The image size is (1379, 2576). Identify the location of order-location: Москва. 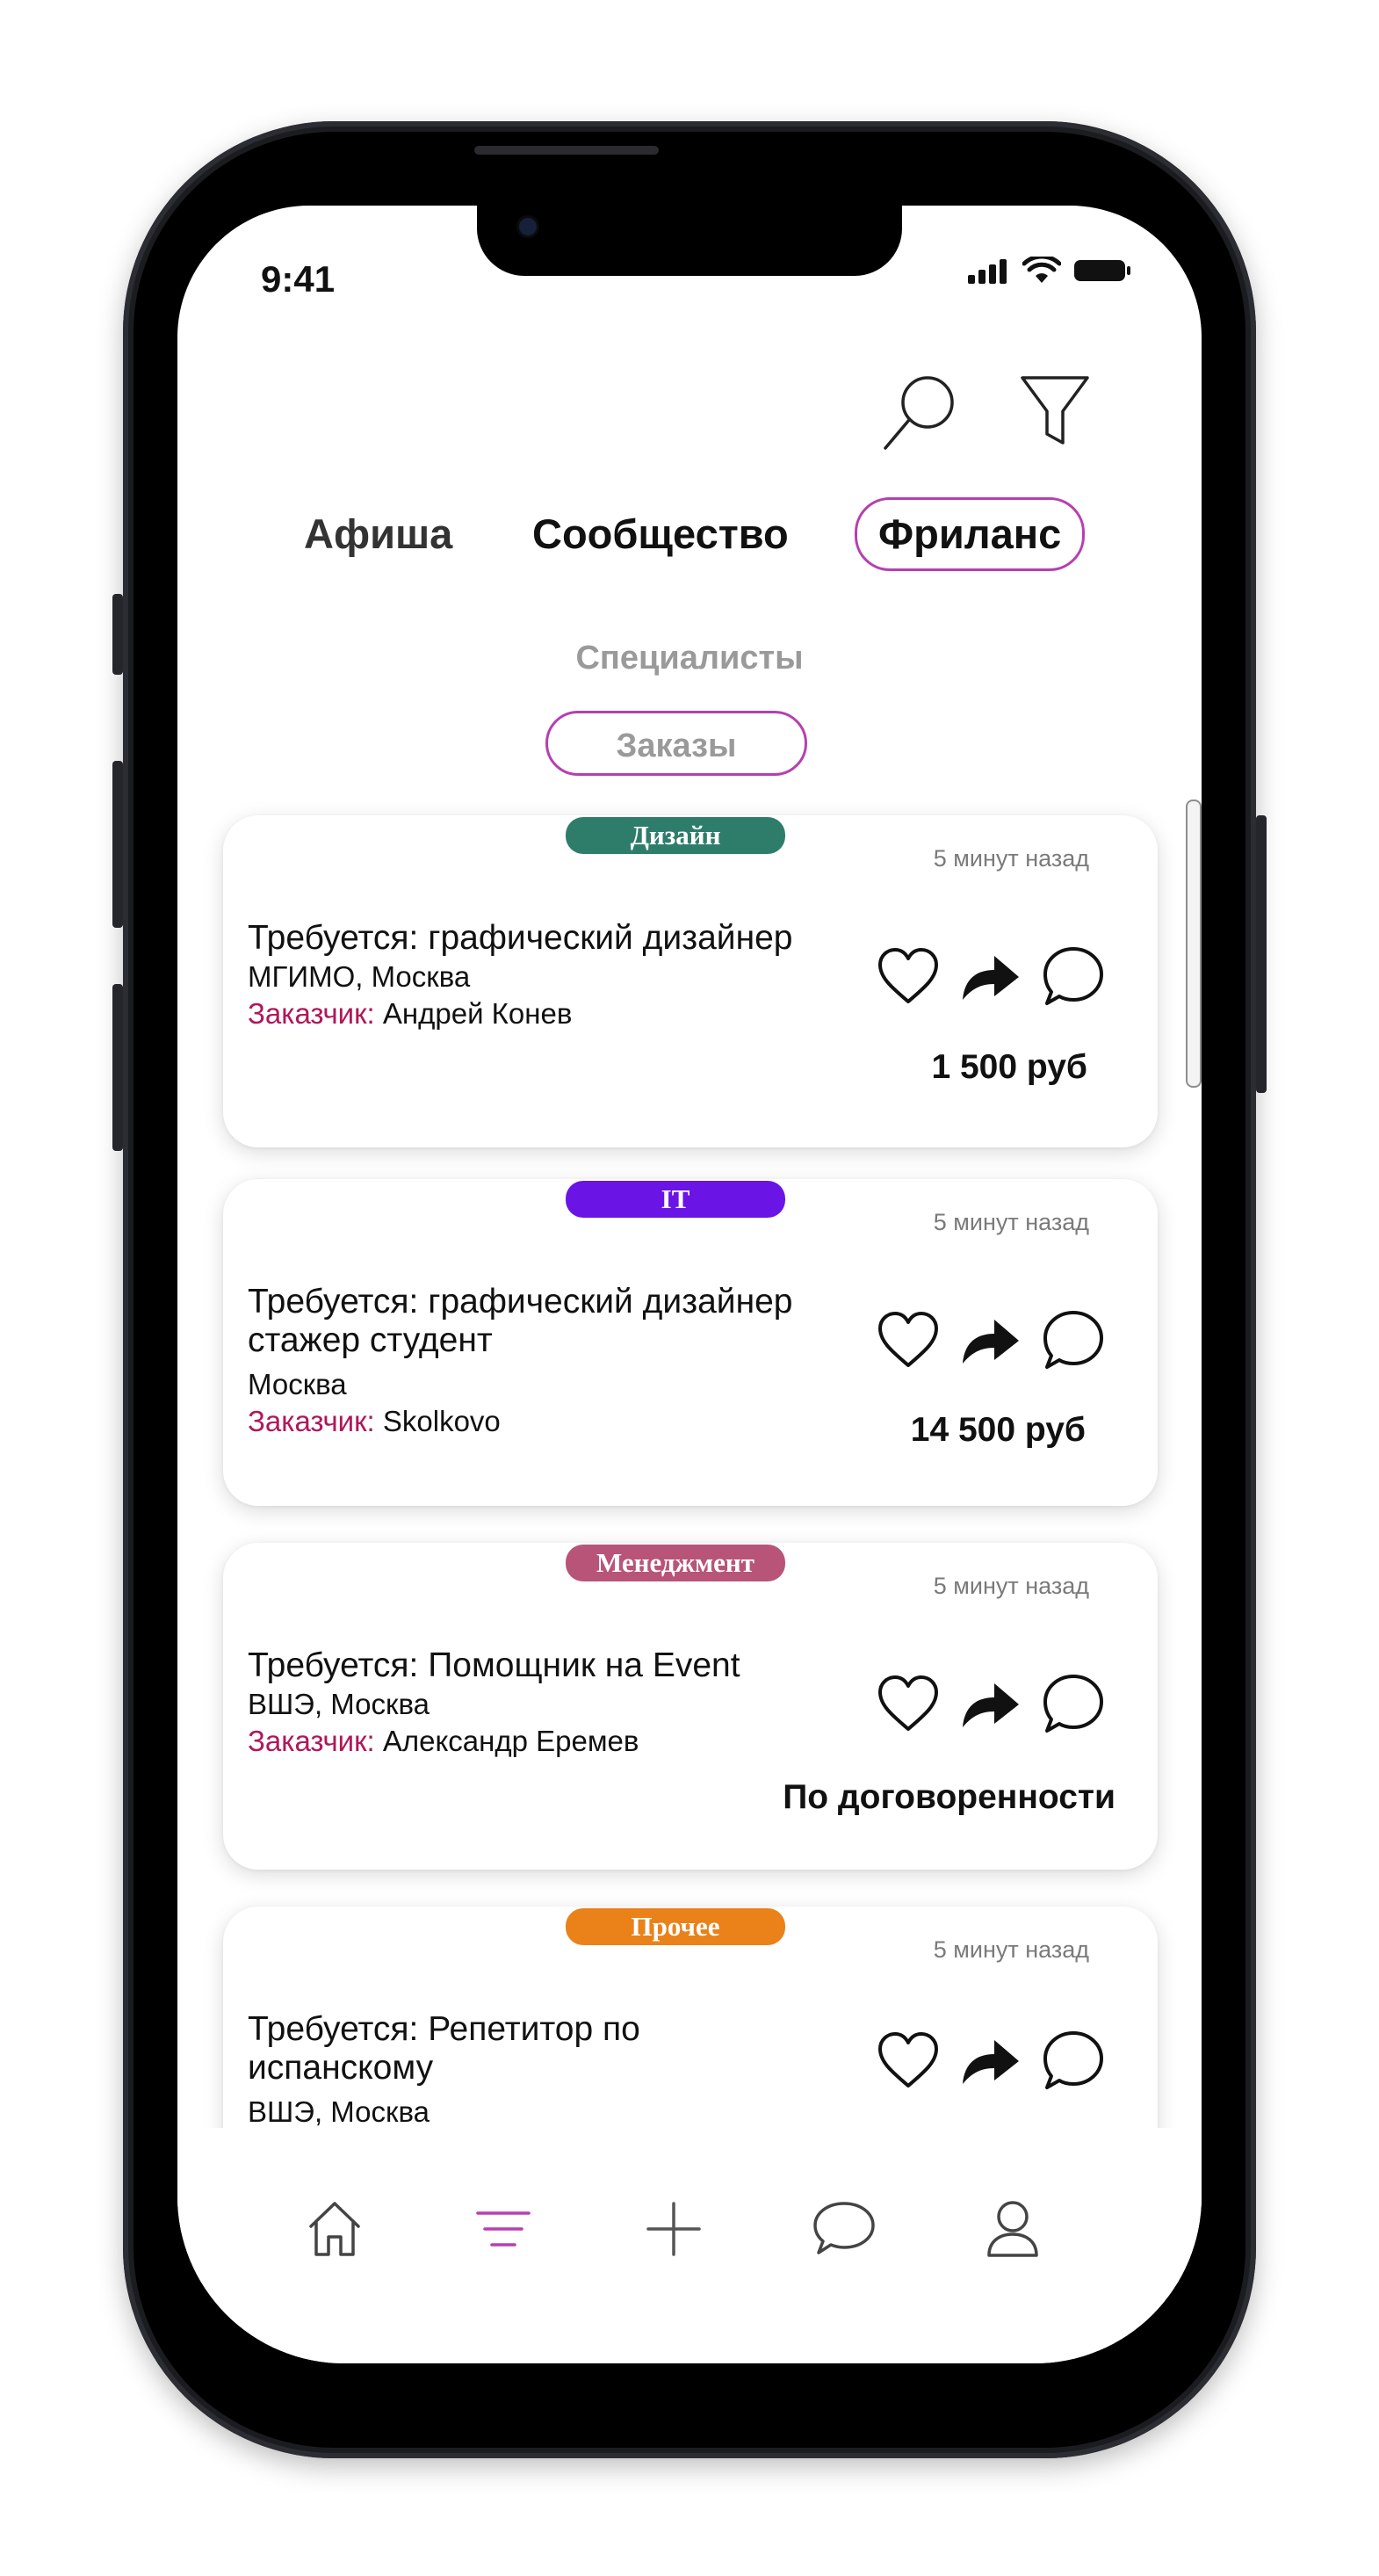
(297, 1384).